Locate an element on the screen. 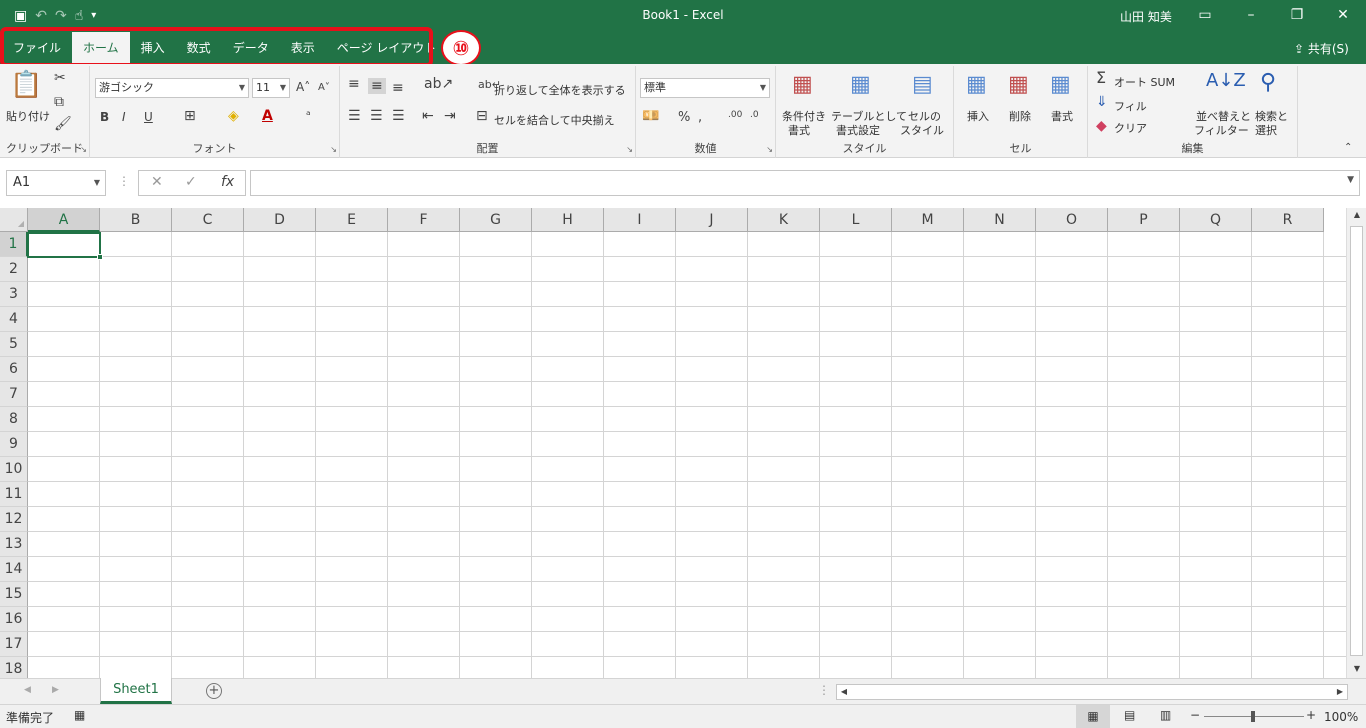  row-header: 10 is located at coordinates (14, 469).